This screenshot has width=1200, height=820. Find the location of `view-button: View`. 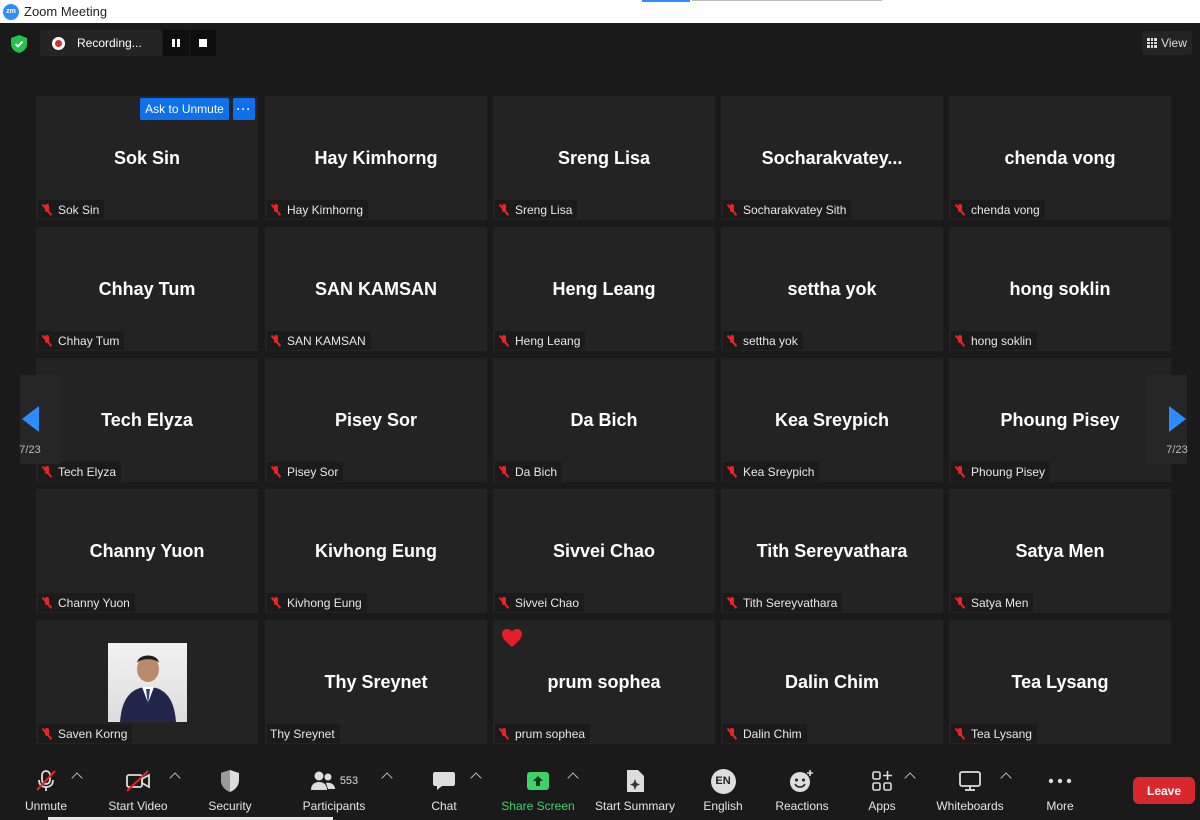

view-button: View is located at coordinates (1167, 43).